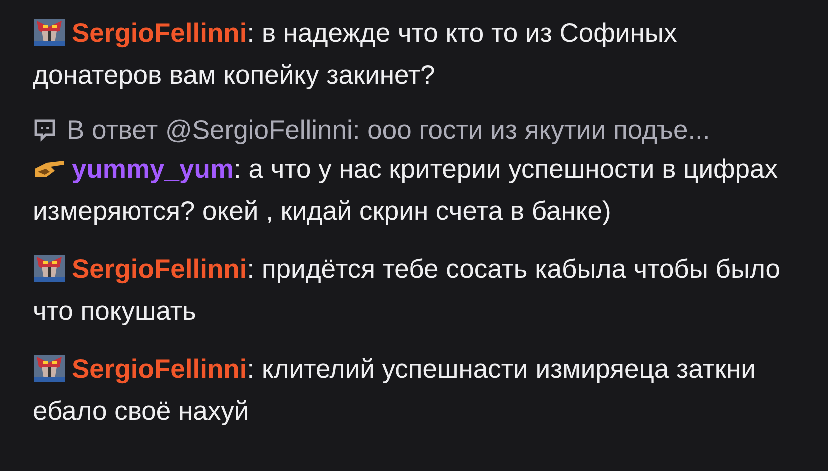 The width and height of the screenshot is (828, 471). I want to click on chat-message: SergioFellinni: в надежде что кто то из Софиных донатеров вам копейку закинет?, so click(355, 54).